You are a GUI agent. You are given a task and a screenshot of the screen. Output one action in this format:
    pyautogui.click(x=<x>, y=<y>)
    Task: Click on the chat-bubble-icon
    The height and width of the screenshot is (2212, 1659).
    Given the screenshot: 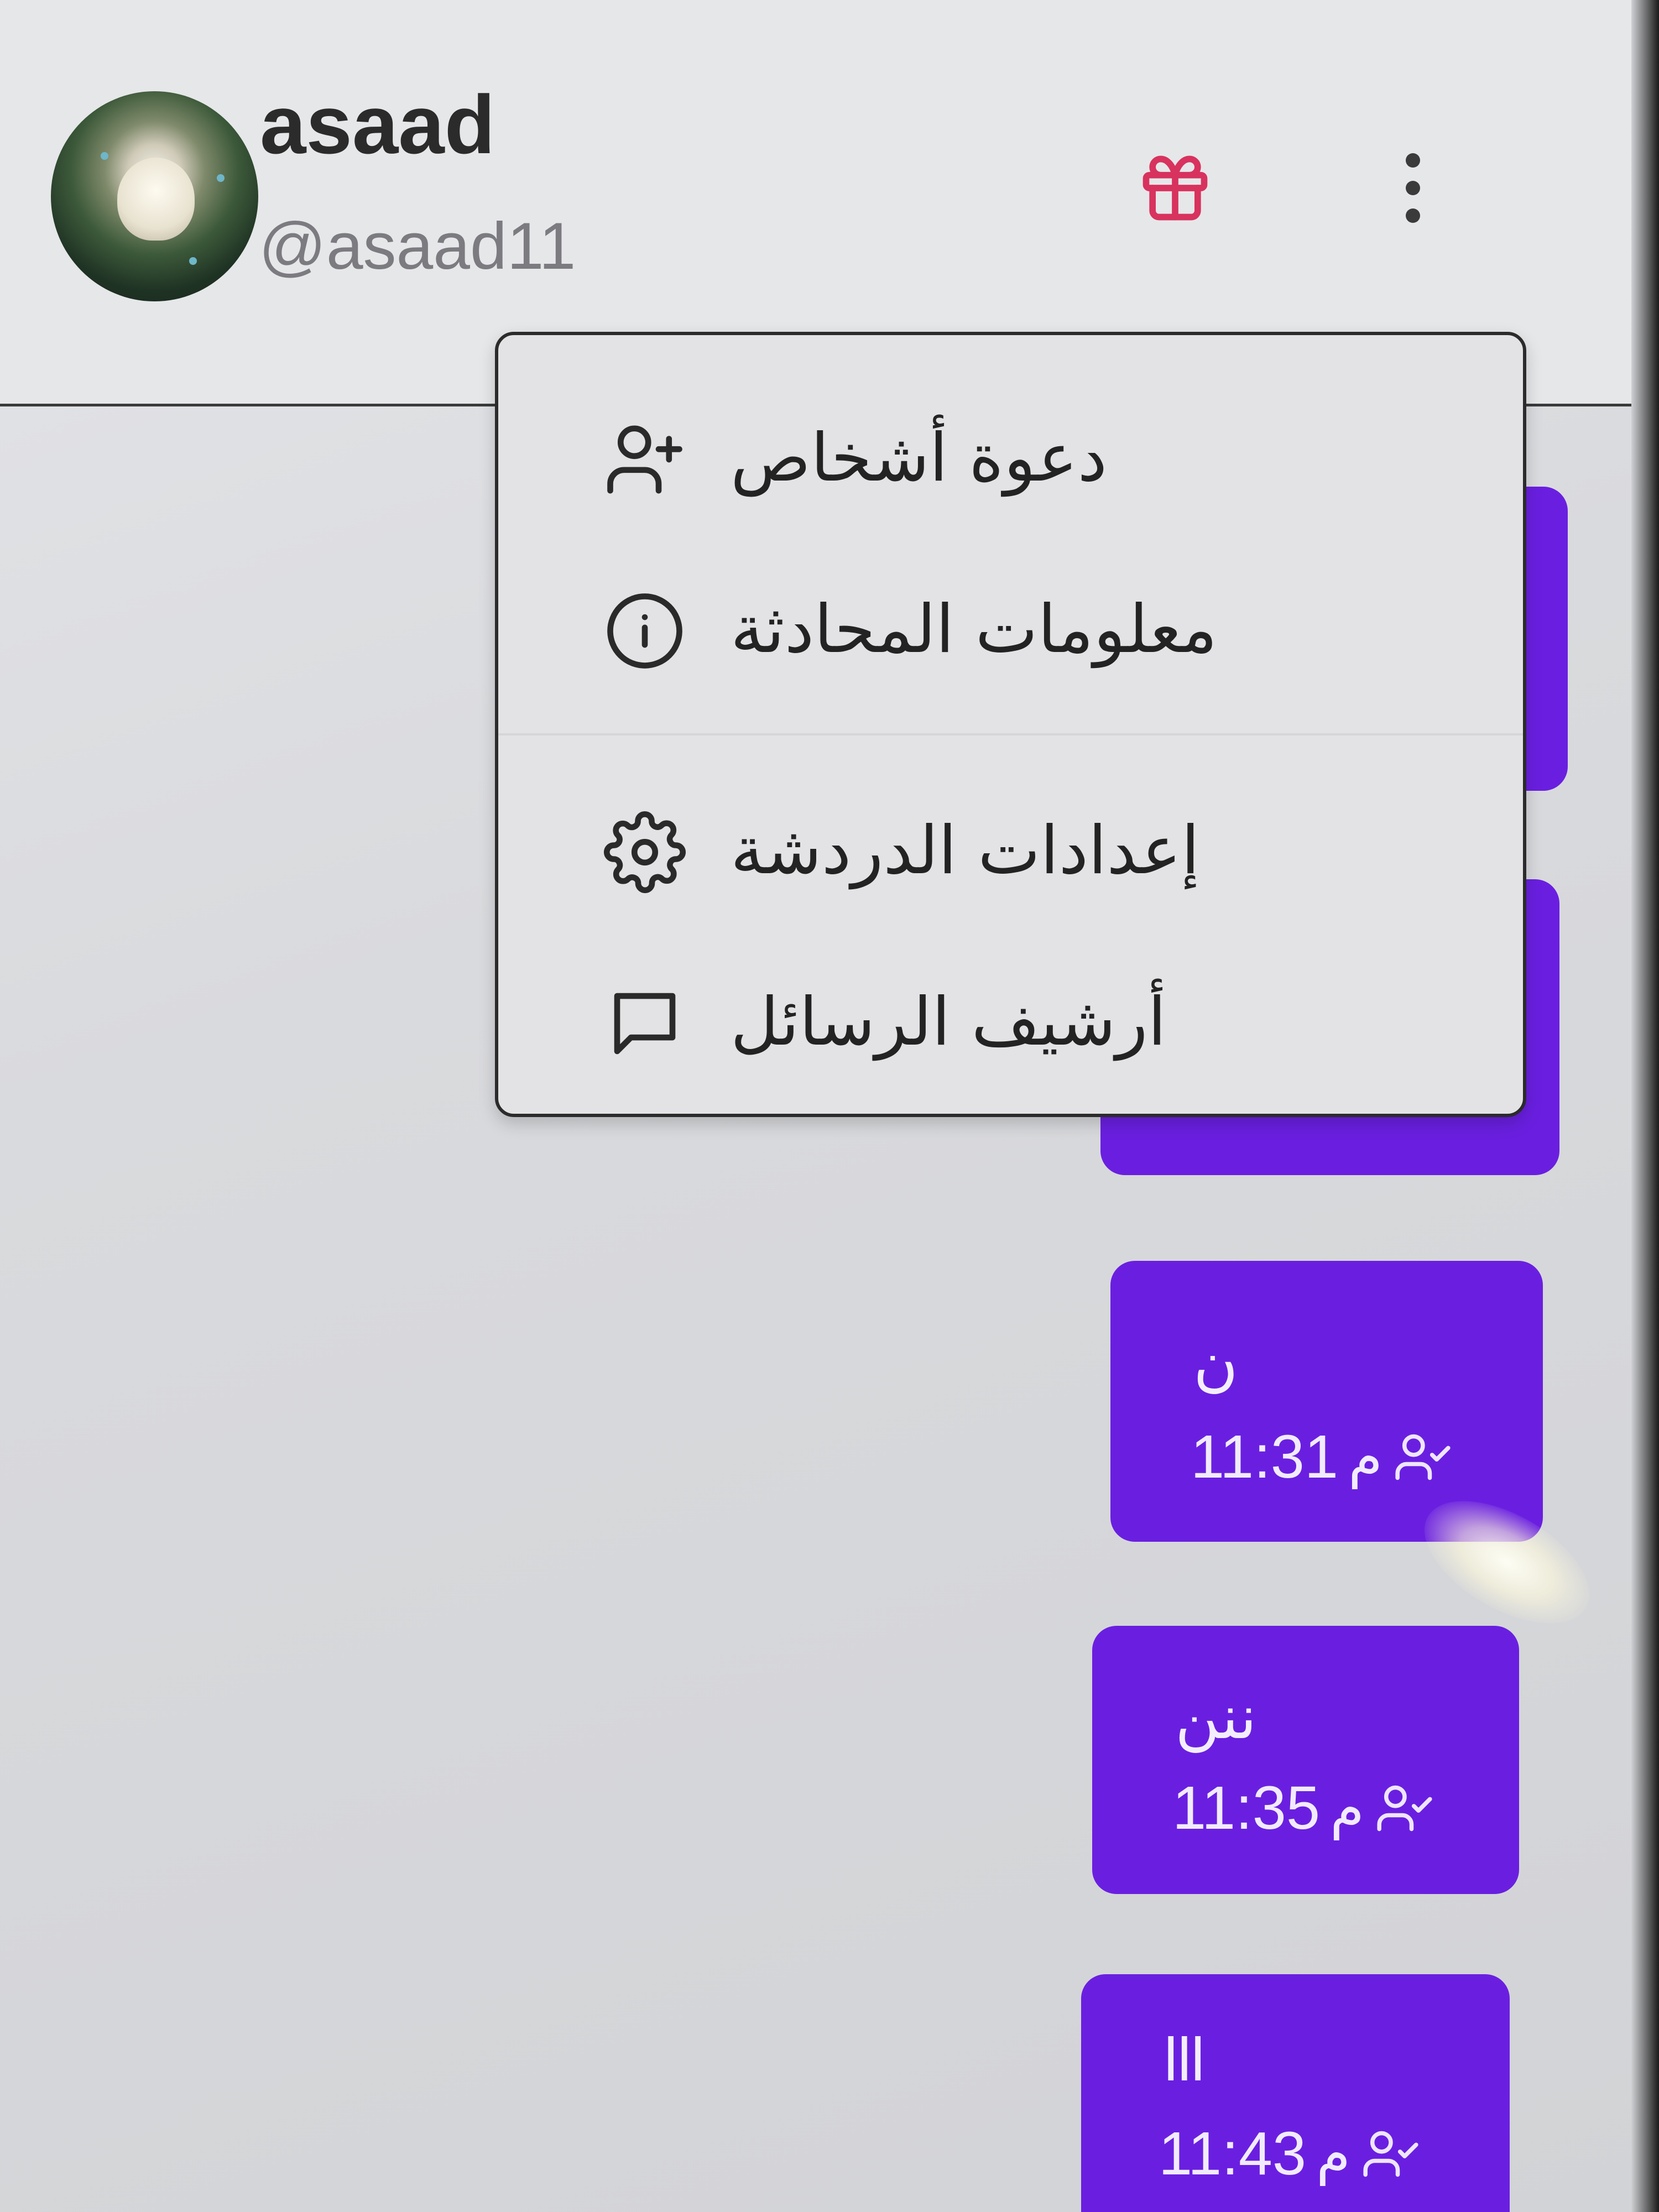 What is the action you would take?
    pyautogui.click(x=645, y=1024)
    